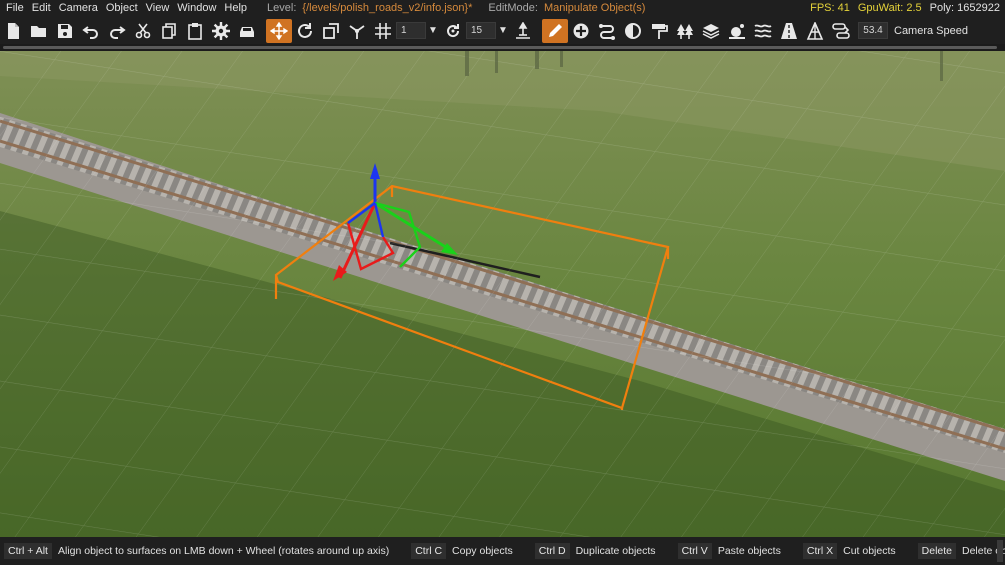  I want to click on edit-pencil-icon, so click(555, 30).